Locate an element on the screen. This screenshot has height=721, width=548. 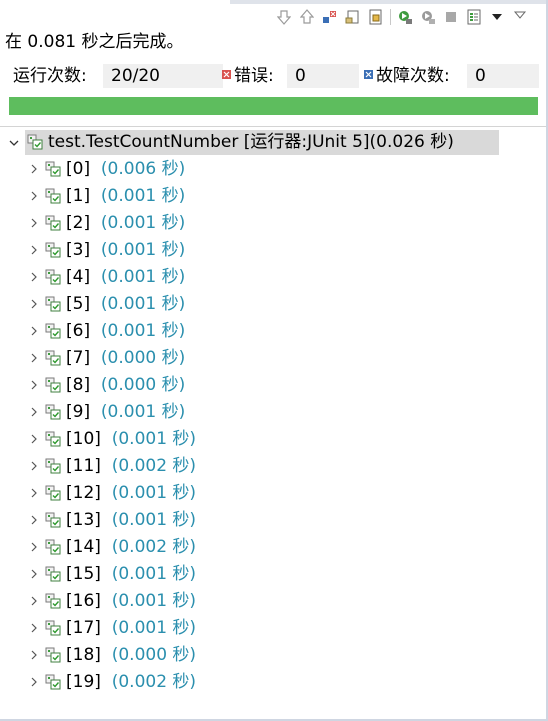
next-failure-icon is located at coordinates (284, 17).